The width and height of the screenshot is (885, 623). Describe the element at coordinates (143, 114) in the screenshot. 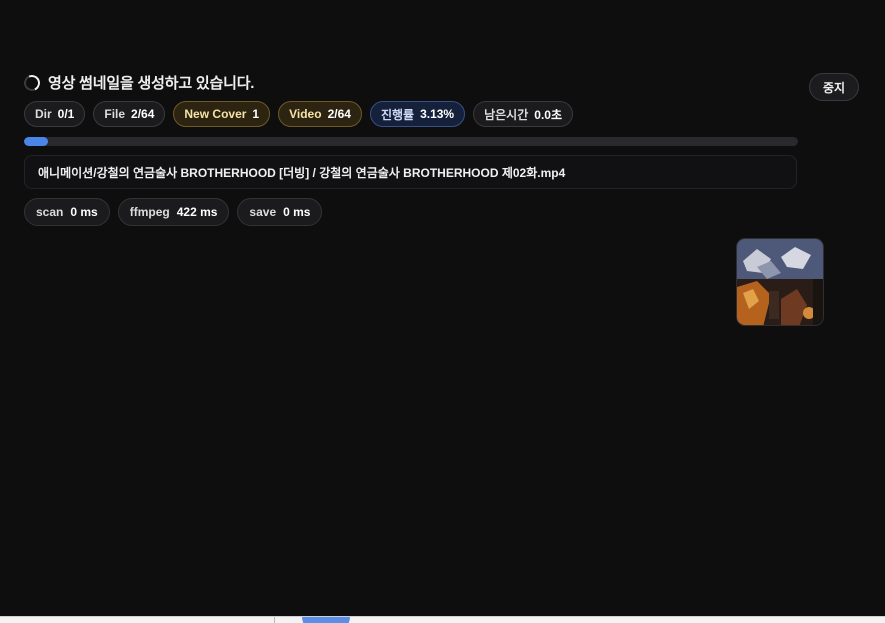

I see `file-value: 2/64` at that location.